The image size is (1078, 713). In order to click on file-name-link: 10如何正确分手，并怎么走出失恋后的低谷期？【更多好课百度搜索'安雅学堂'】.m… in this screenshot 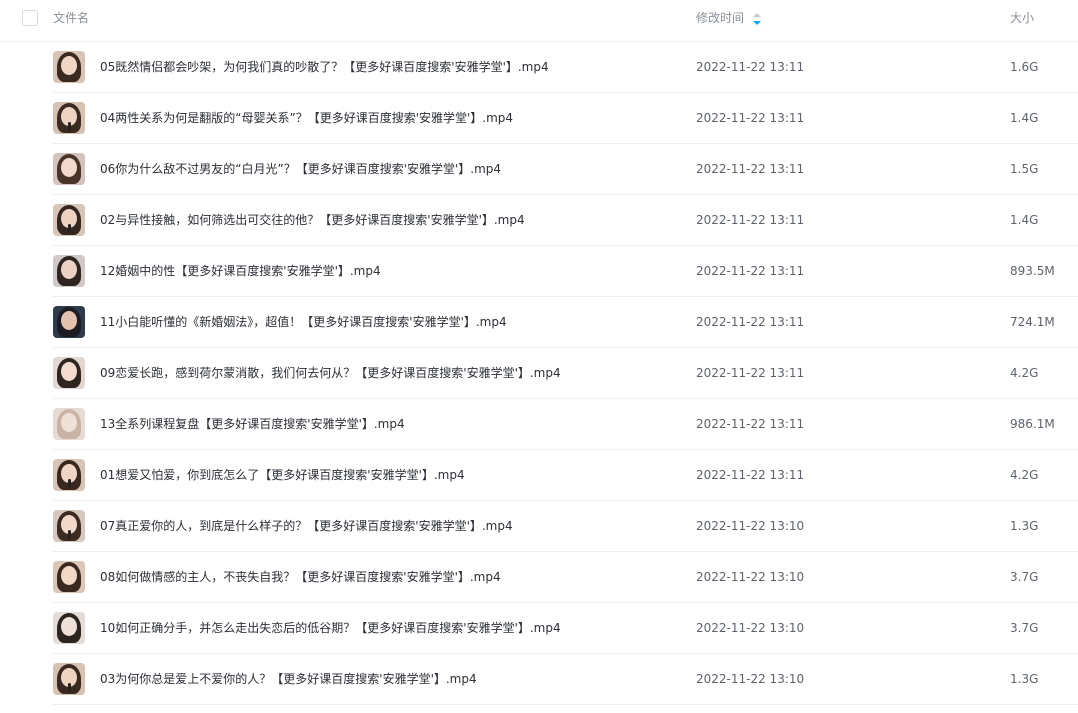, I will do `click(330, 628)`.